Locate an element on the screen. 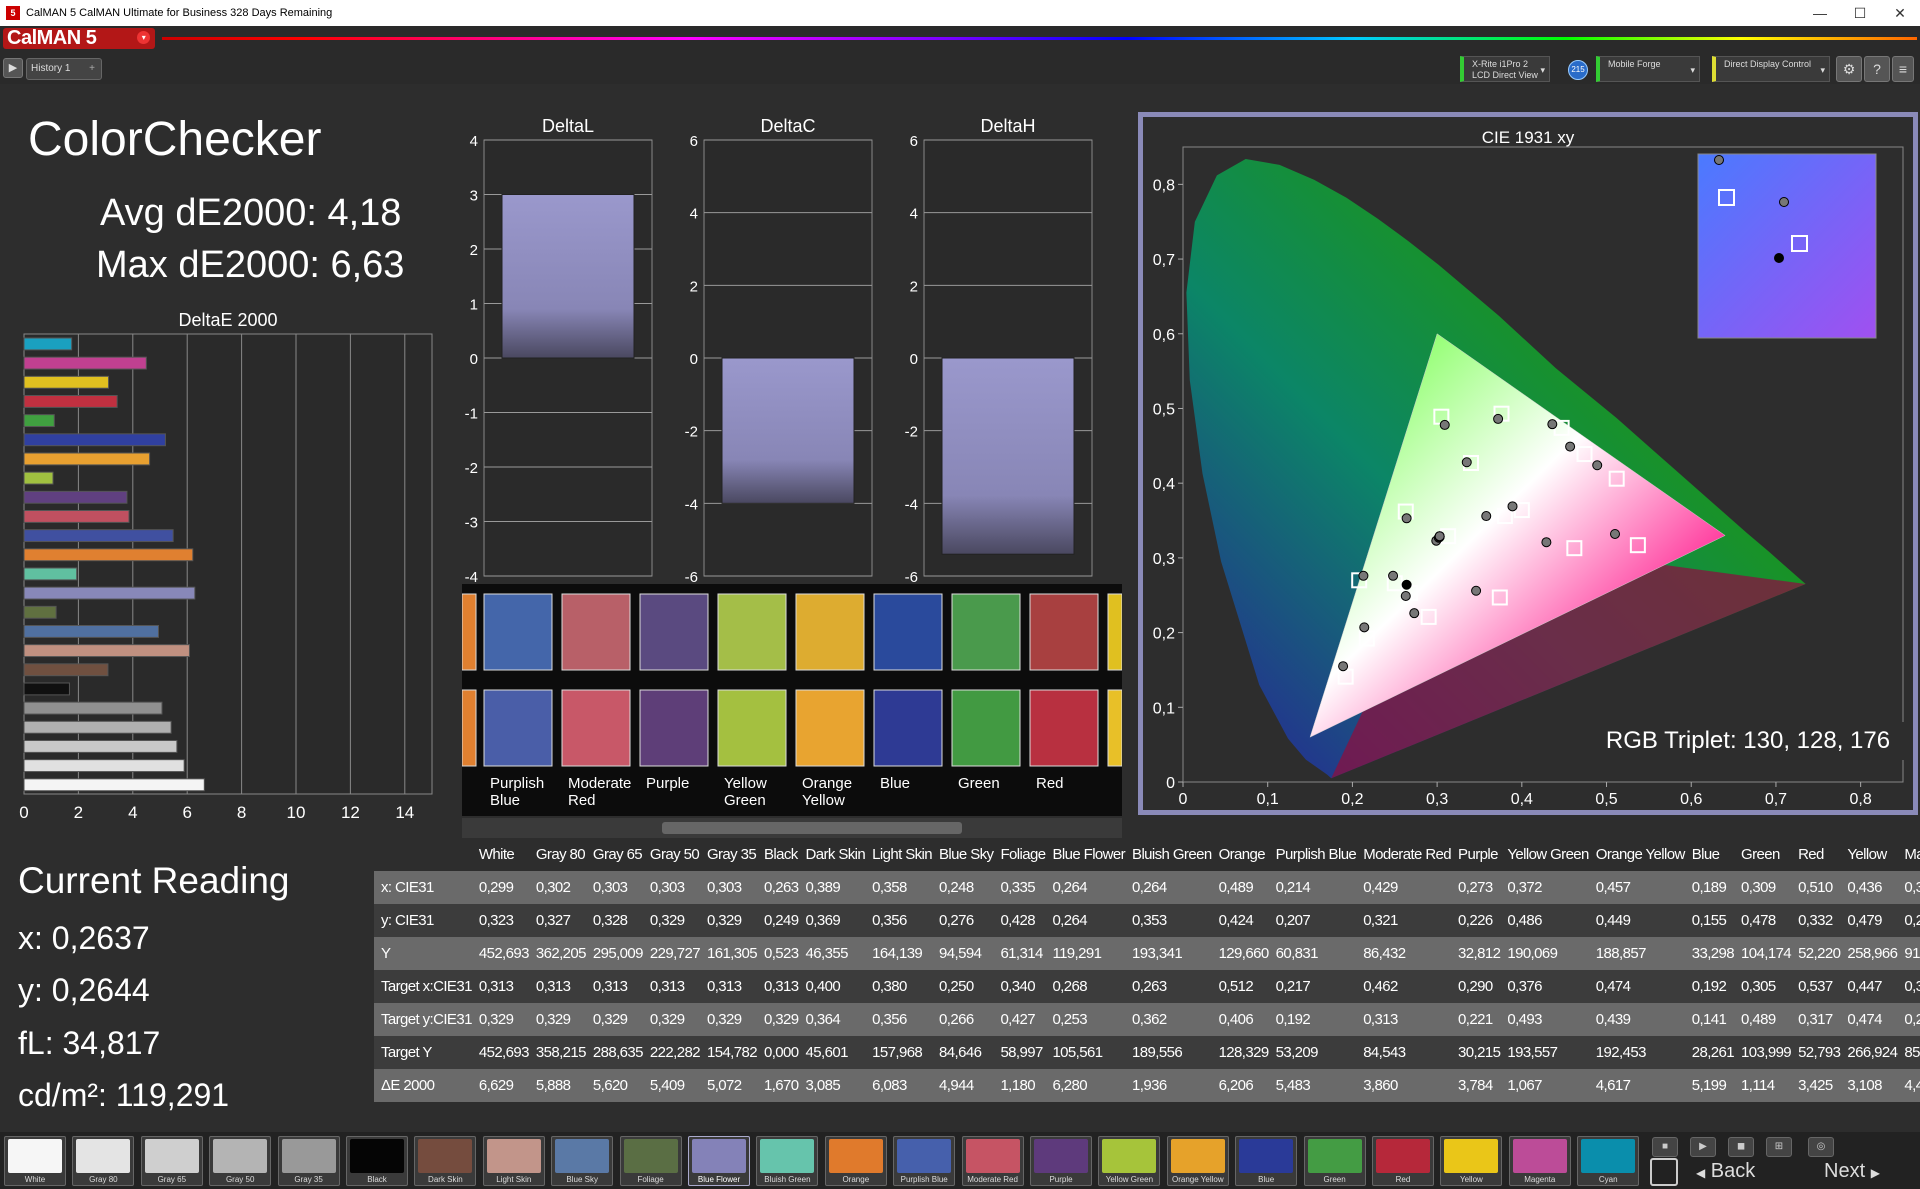 Image resolution: width=1920 pixels, height=1189 pixels. table-cell: 0,309 is located at coordinates (1758, 887).